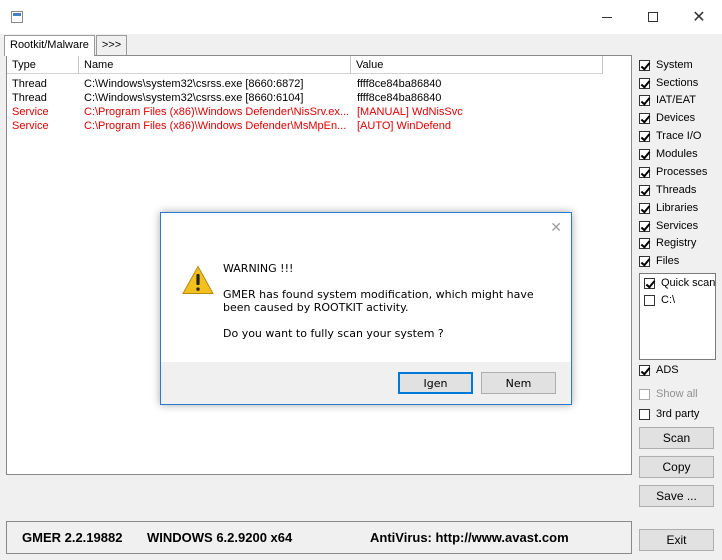 This screenshot has height=560, width=722. I want to click on checkbox-trace-io: Trace I/O, so click(670, 136).